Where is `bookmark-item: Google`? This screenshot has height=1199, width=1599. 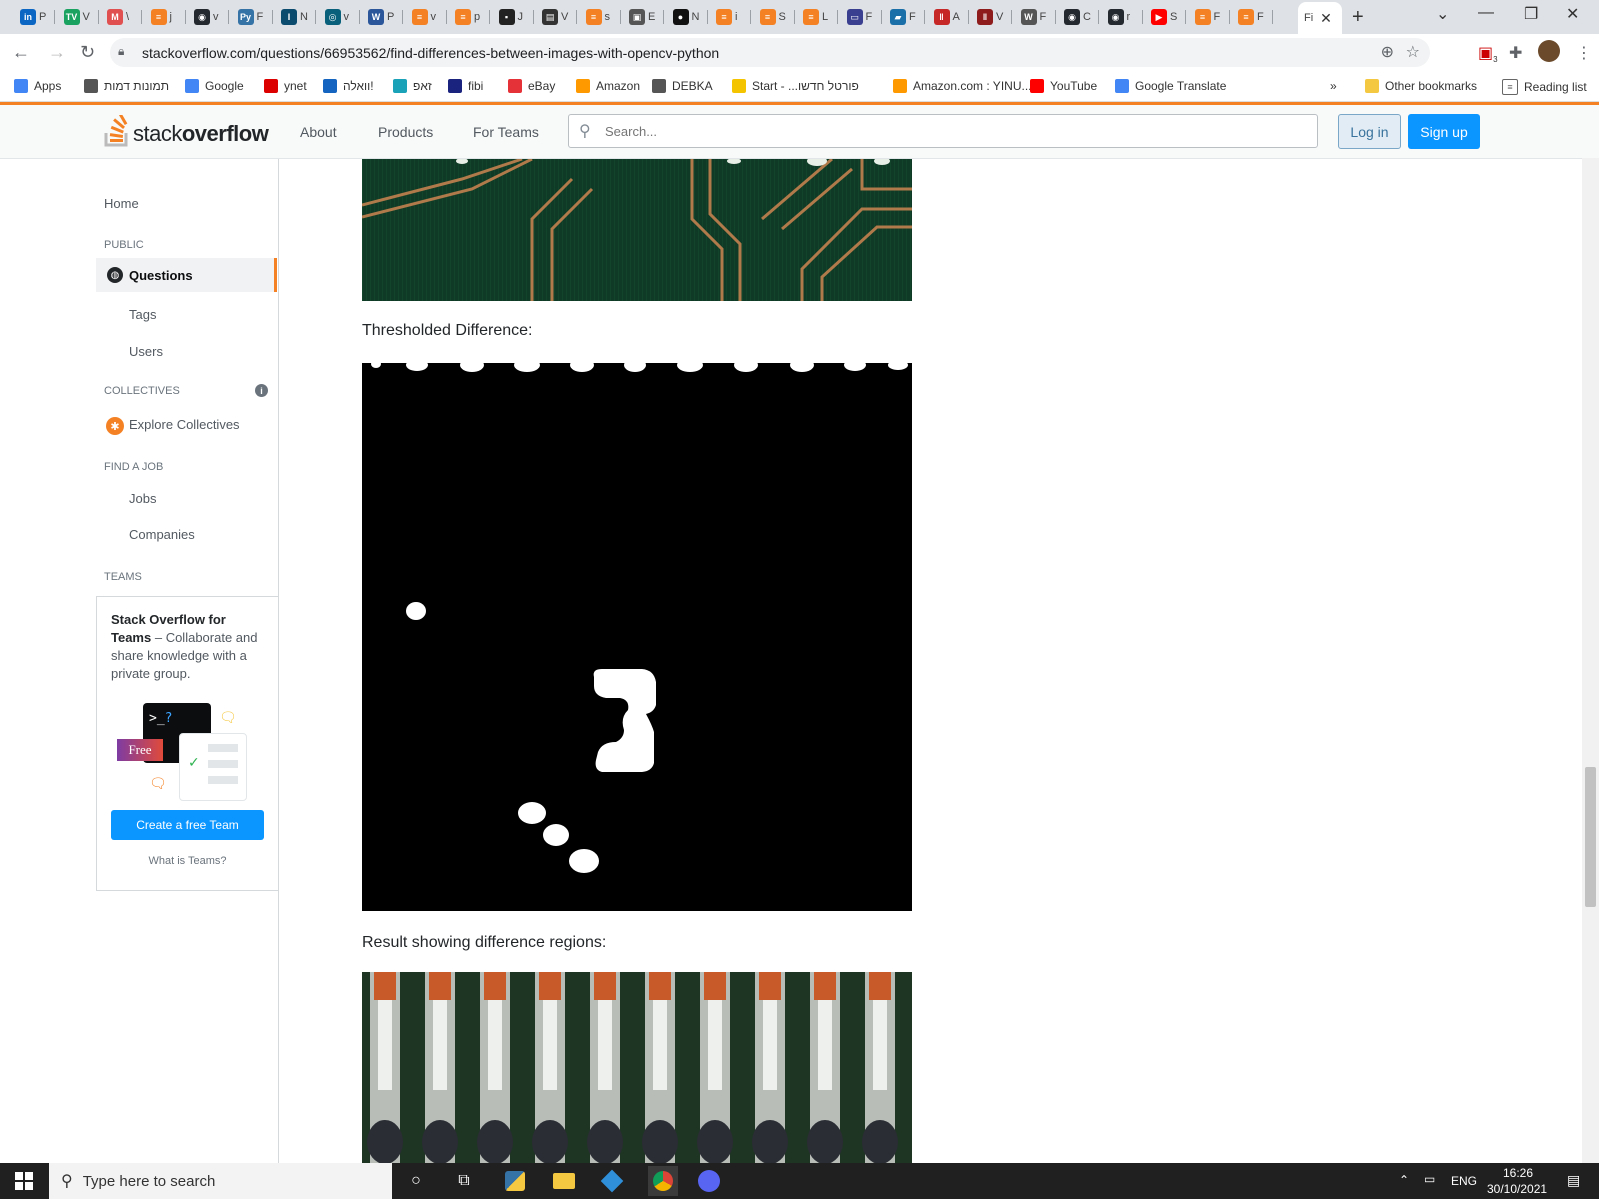
bookmark-item: Google is located at coordinates (214, 86).